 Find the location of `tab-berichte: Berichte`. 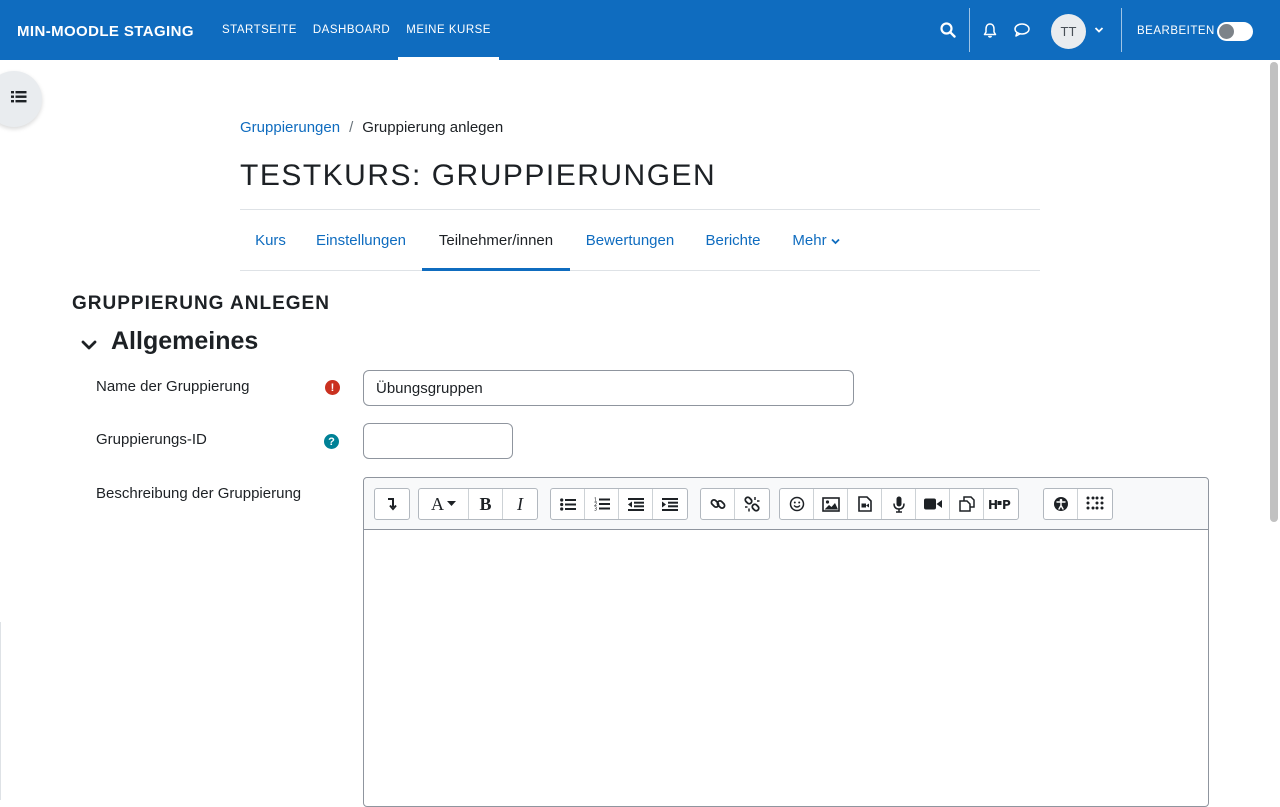

tab-berichte: Berichte is located at coordinates (733, 240).